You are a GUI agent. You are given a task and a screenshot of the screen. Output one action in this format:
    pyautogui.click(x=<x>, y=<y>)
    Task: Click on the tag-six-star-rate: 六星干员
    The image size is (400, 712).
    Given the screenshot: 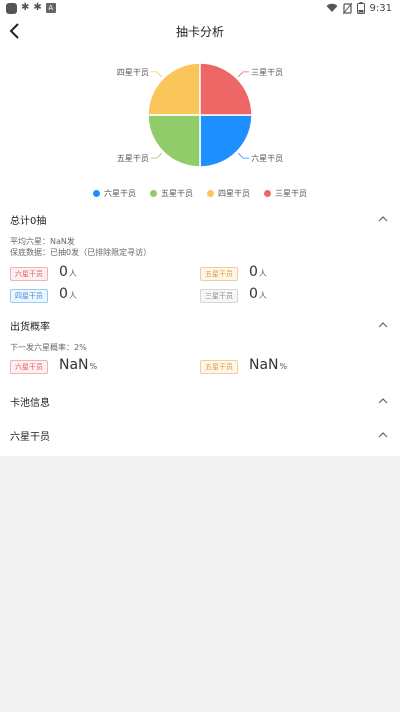 What is the action you would take?
    pyautogui.click(x=29, y=367)
    